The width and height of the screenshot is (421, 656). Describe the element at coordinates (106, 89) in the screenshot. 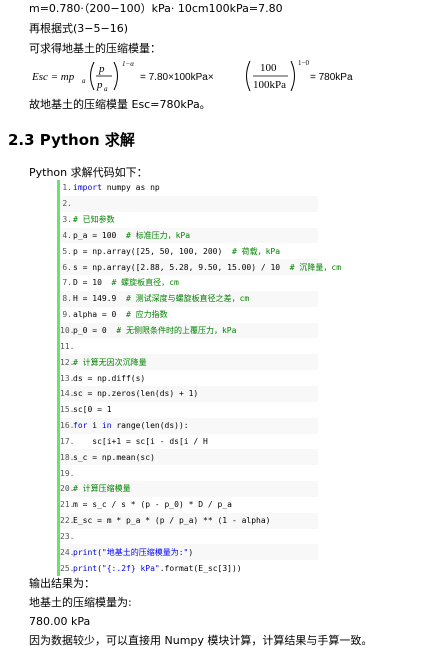

I see `frac1-denominator-sub: a` at that location.